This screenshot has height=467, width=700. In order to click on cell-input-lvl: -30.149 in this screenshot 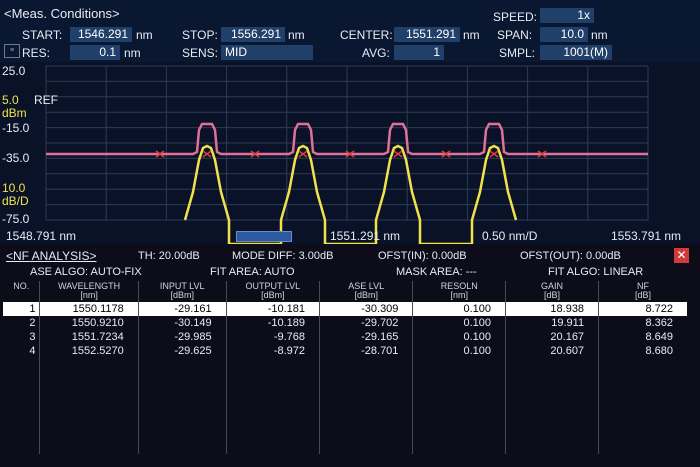, I will do `click(182, 323)`.